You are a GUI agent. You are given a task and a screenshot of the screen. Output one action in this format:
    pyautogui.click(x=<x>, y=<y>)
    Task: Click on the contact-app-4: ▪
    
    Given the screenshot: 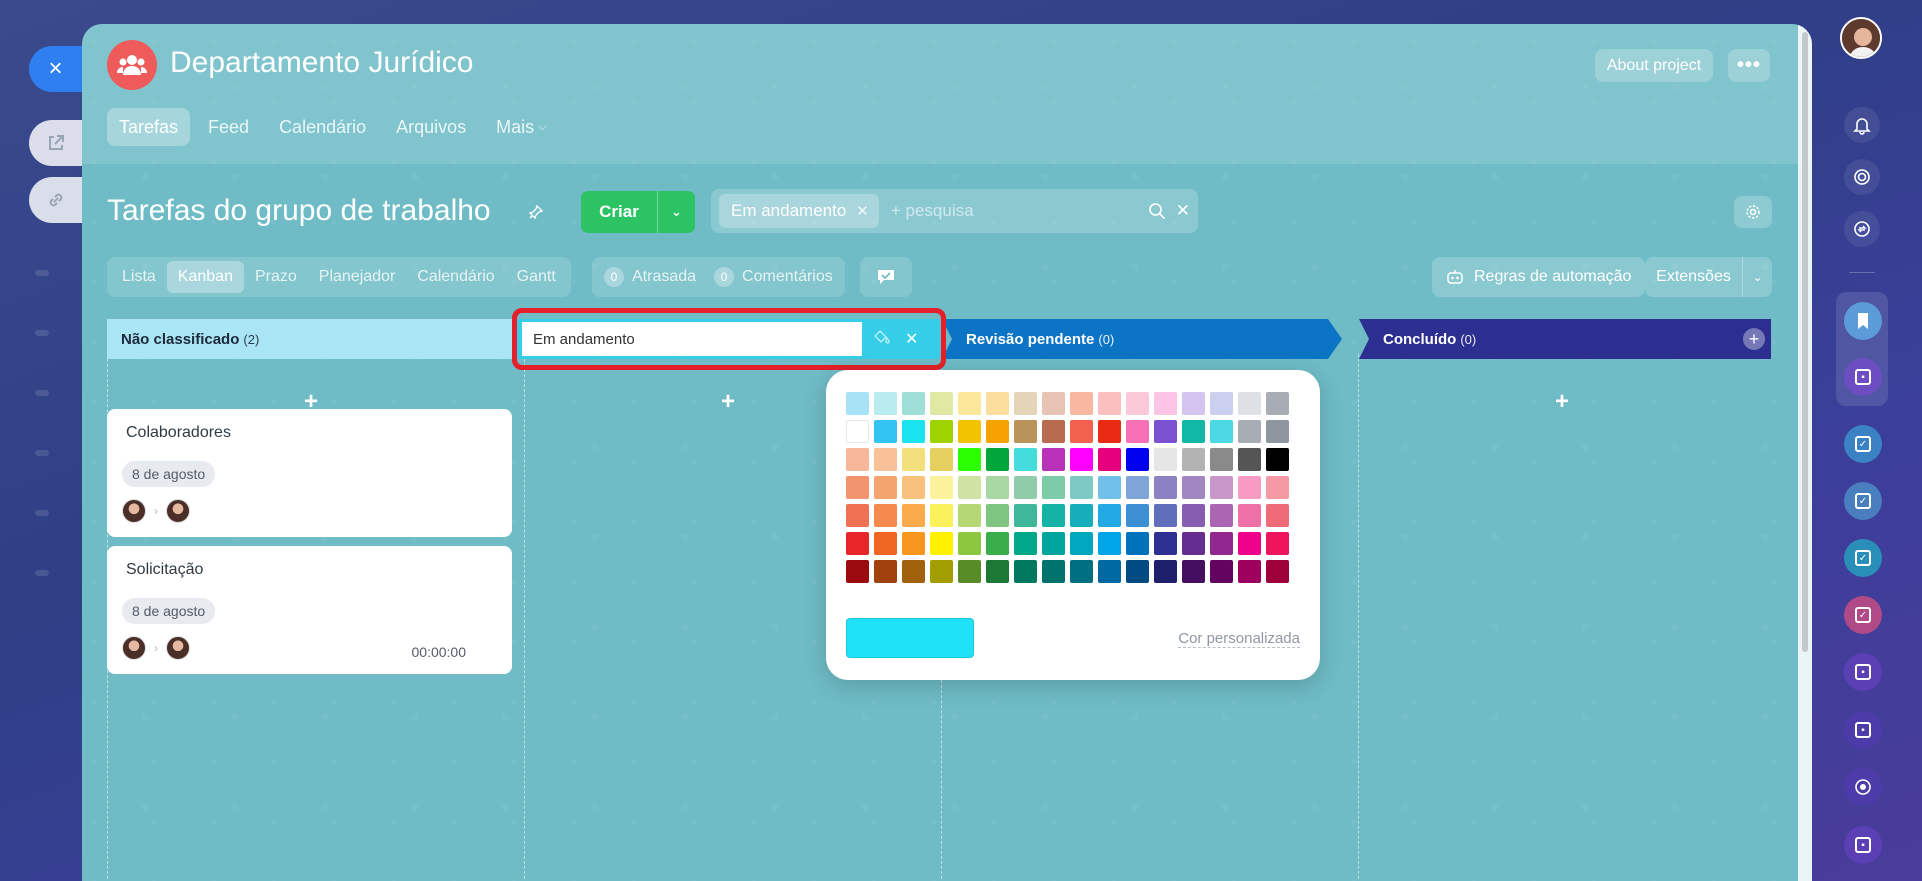 What is the action you would take?
    pyautogui.click(x=1863, y=845)
    